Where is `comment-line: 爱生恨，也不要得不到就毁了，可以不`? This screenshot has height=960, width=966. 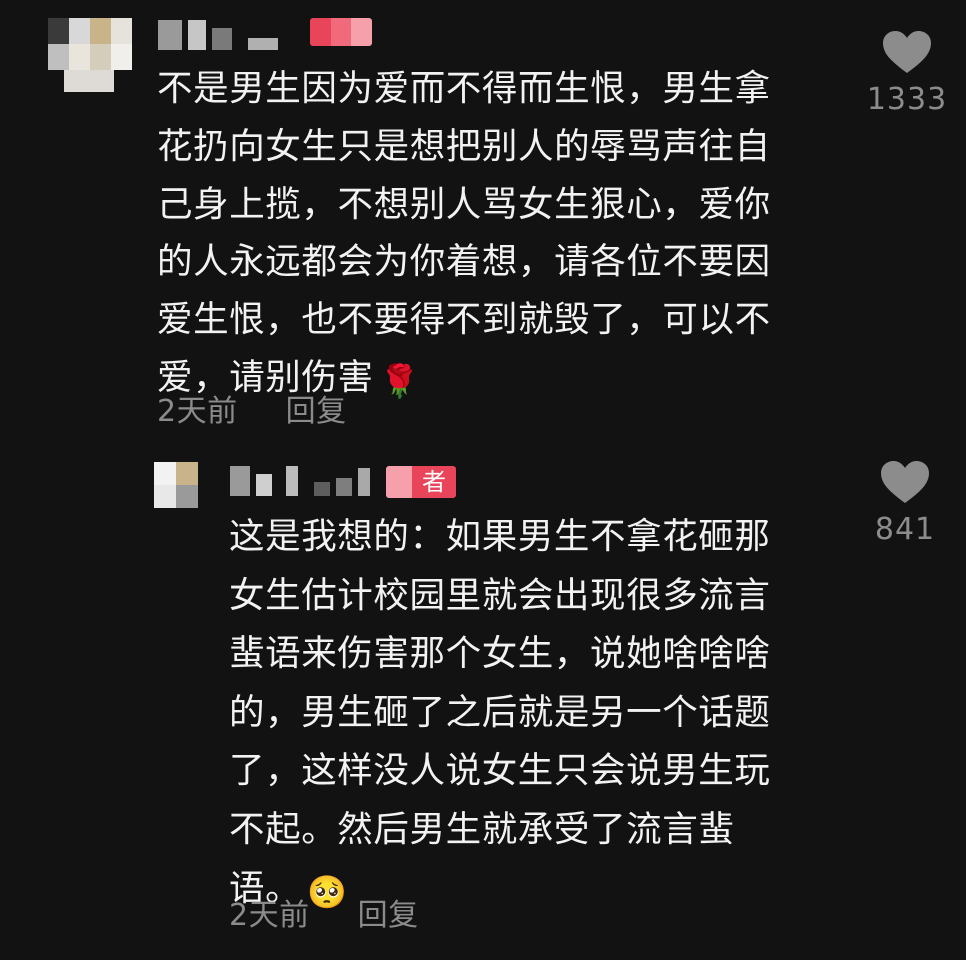
comment-line: 爱生恨，也不要得不到就毁了，可以不 is located at coordinates (464, 320).